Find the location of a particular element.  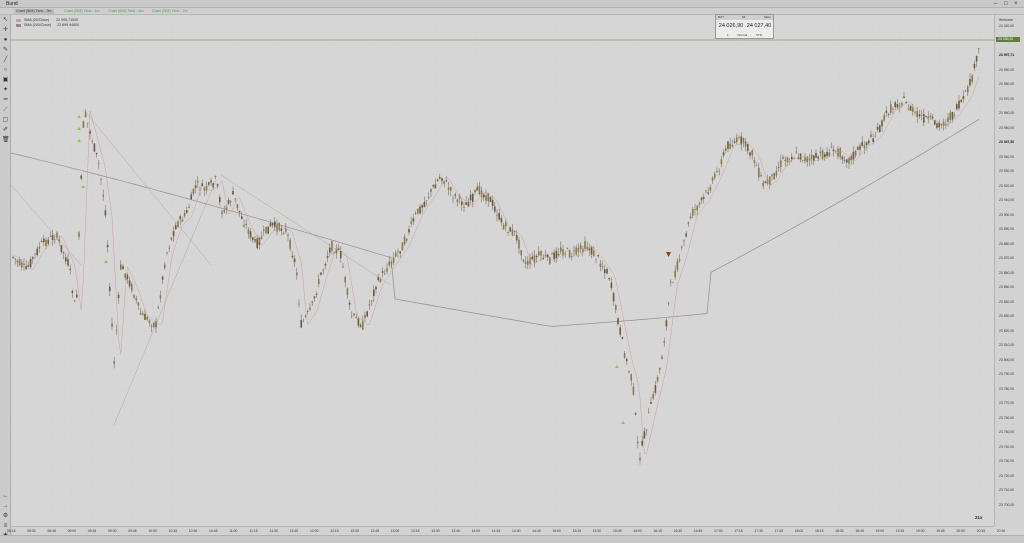

tab-chart-5m: Chart (SIM) Time - 5m is located at coordinates (126, 11).